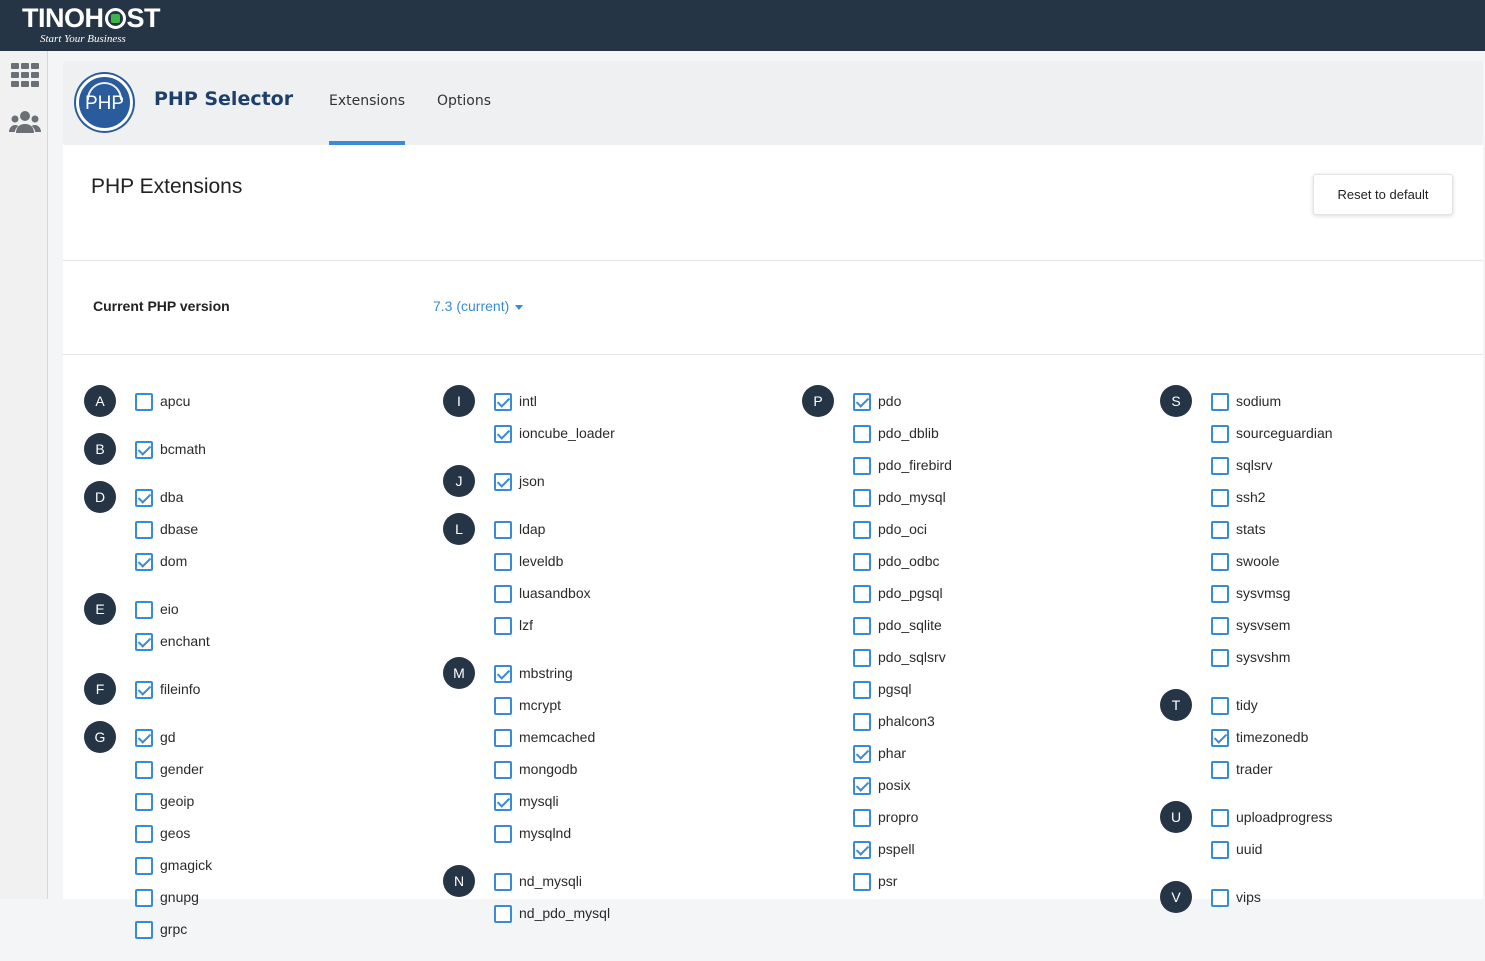 Image resolution: width=1485 pixels, height=961 pixels. Describe the element at coordinates (554, 919) in the screenshot. I see `extension-item-nd_pdo_mysql: nd_pdo_mysql` at that location.